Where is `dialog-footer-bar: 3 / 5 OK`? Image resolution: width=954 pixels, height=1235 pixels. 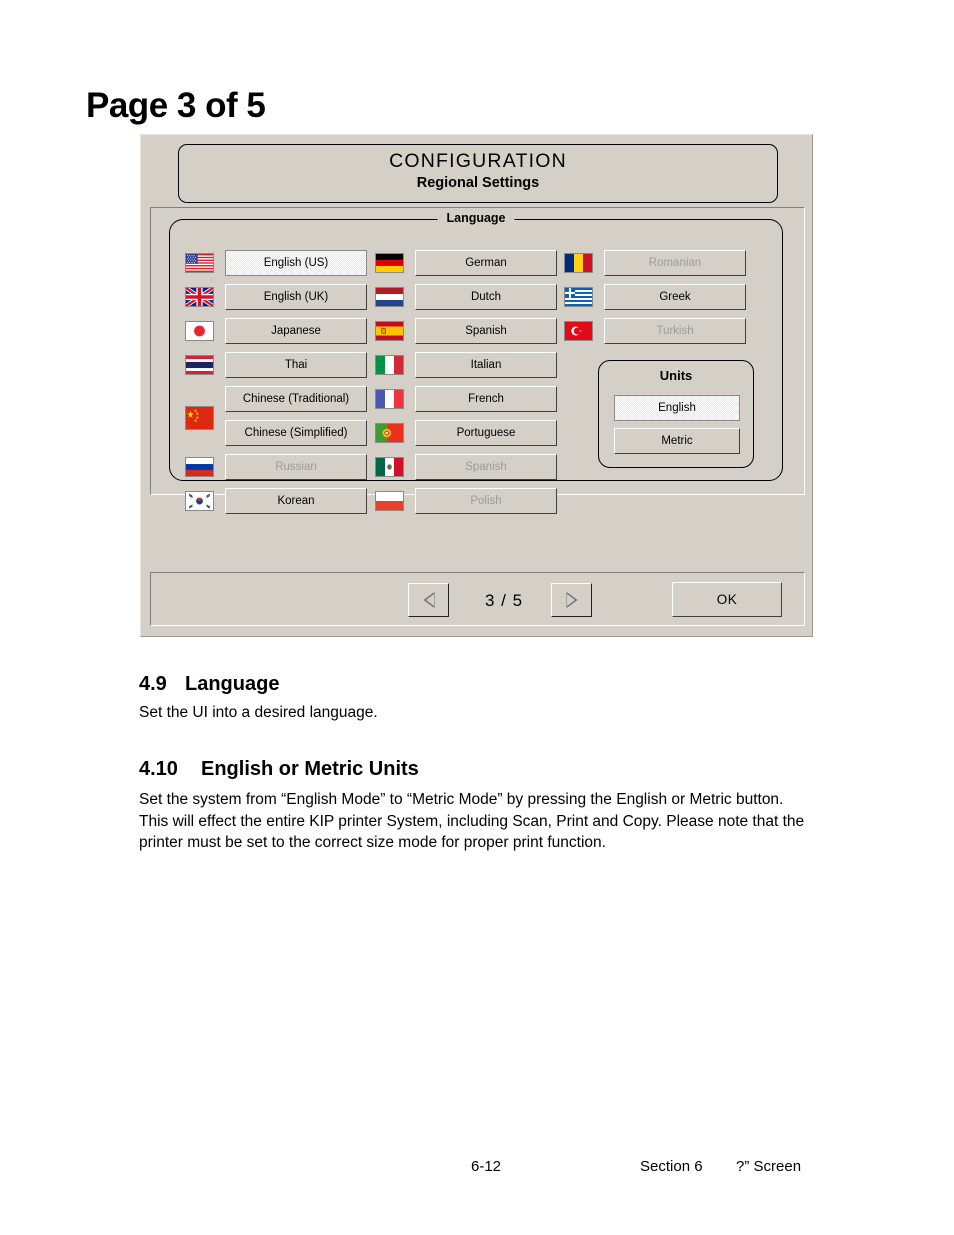
dialog-footer-bar: 3 / 5 OK is located at coordinates (477, 599).